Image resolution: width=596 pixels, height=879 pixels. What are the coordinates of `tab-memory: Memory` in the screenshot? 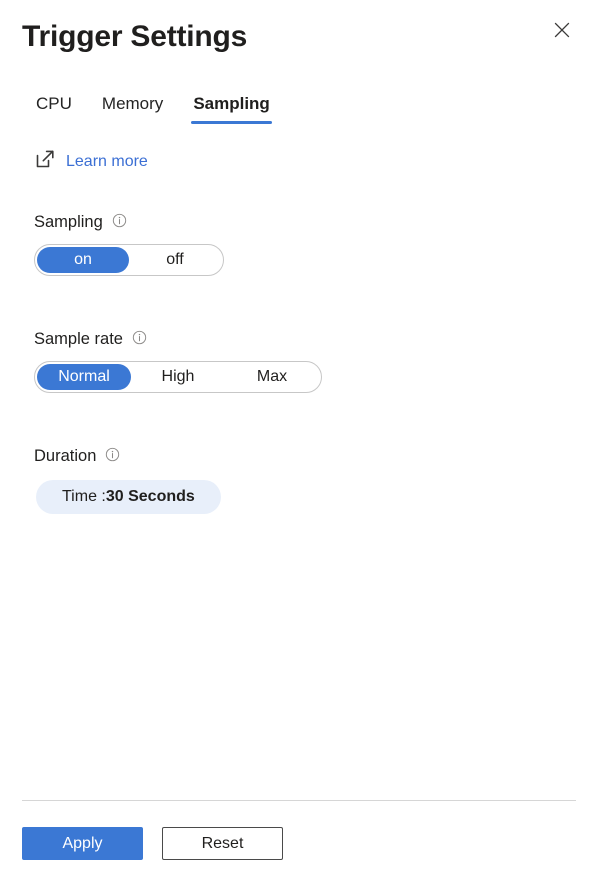 It's located at (132, 108).